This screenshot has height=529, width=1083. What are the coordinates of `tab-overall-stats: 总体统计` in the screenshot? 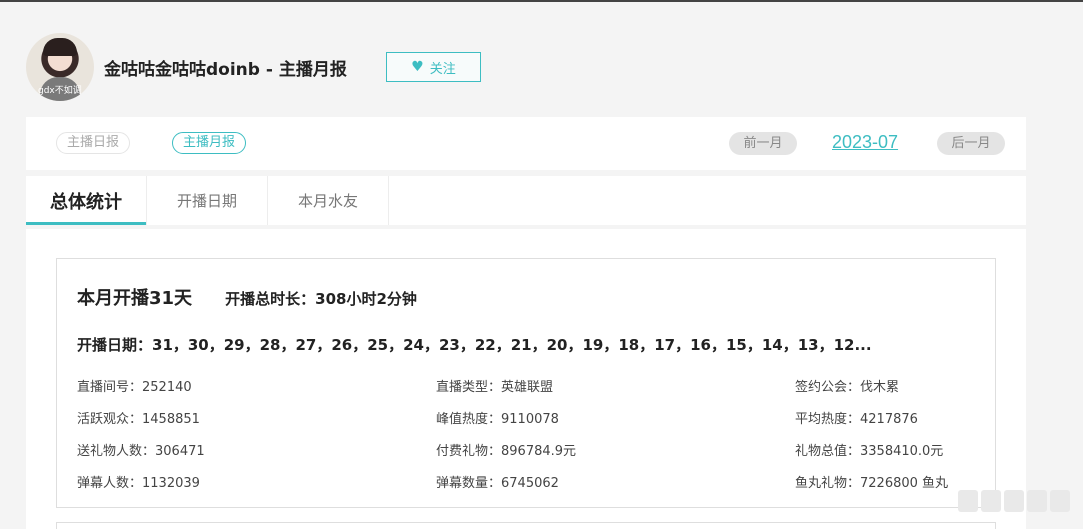 It's located at (86, 200).